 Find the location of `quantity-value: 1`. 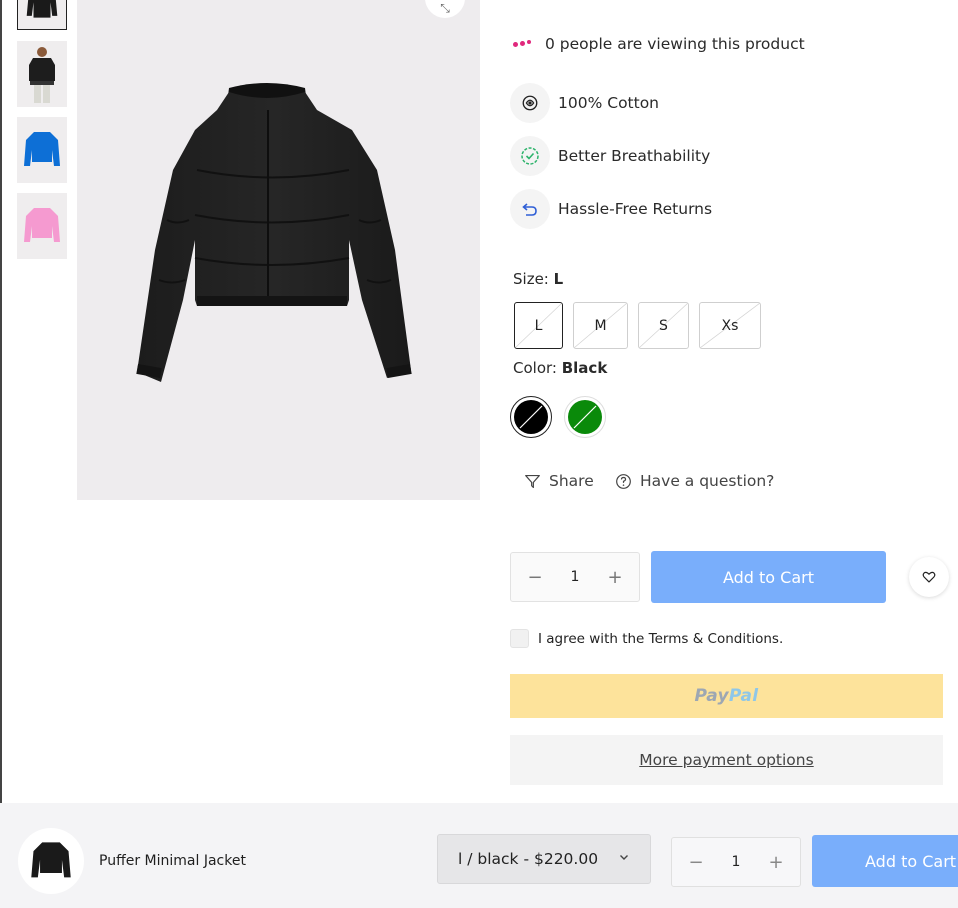

quantity-value: 1 is located at coordinates (575, 577).